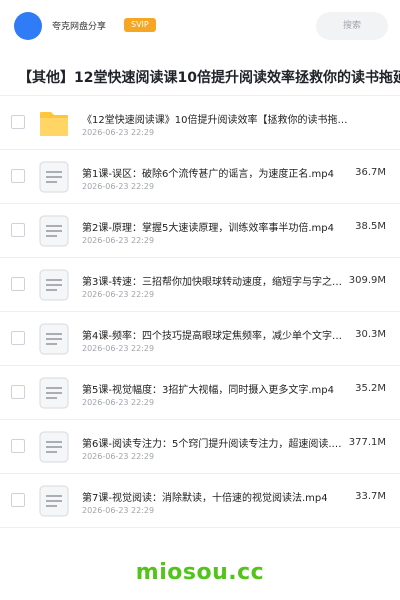  What do you see at coordinates (140, 25) in the screenshot?
I see `svip-badge: SVIP` at bounding box center [140, 25].